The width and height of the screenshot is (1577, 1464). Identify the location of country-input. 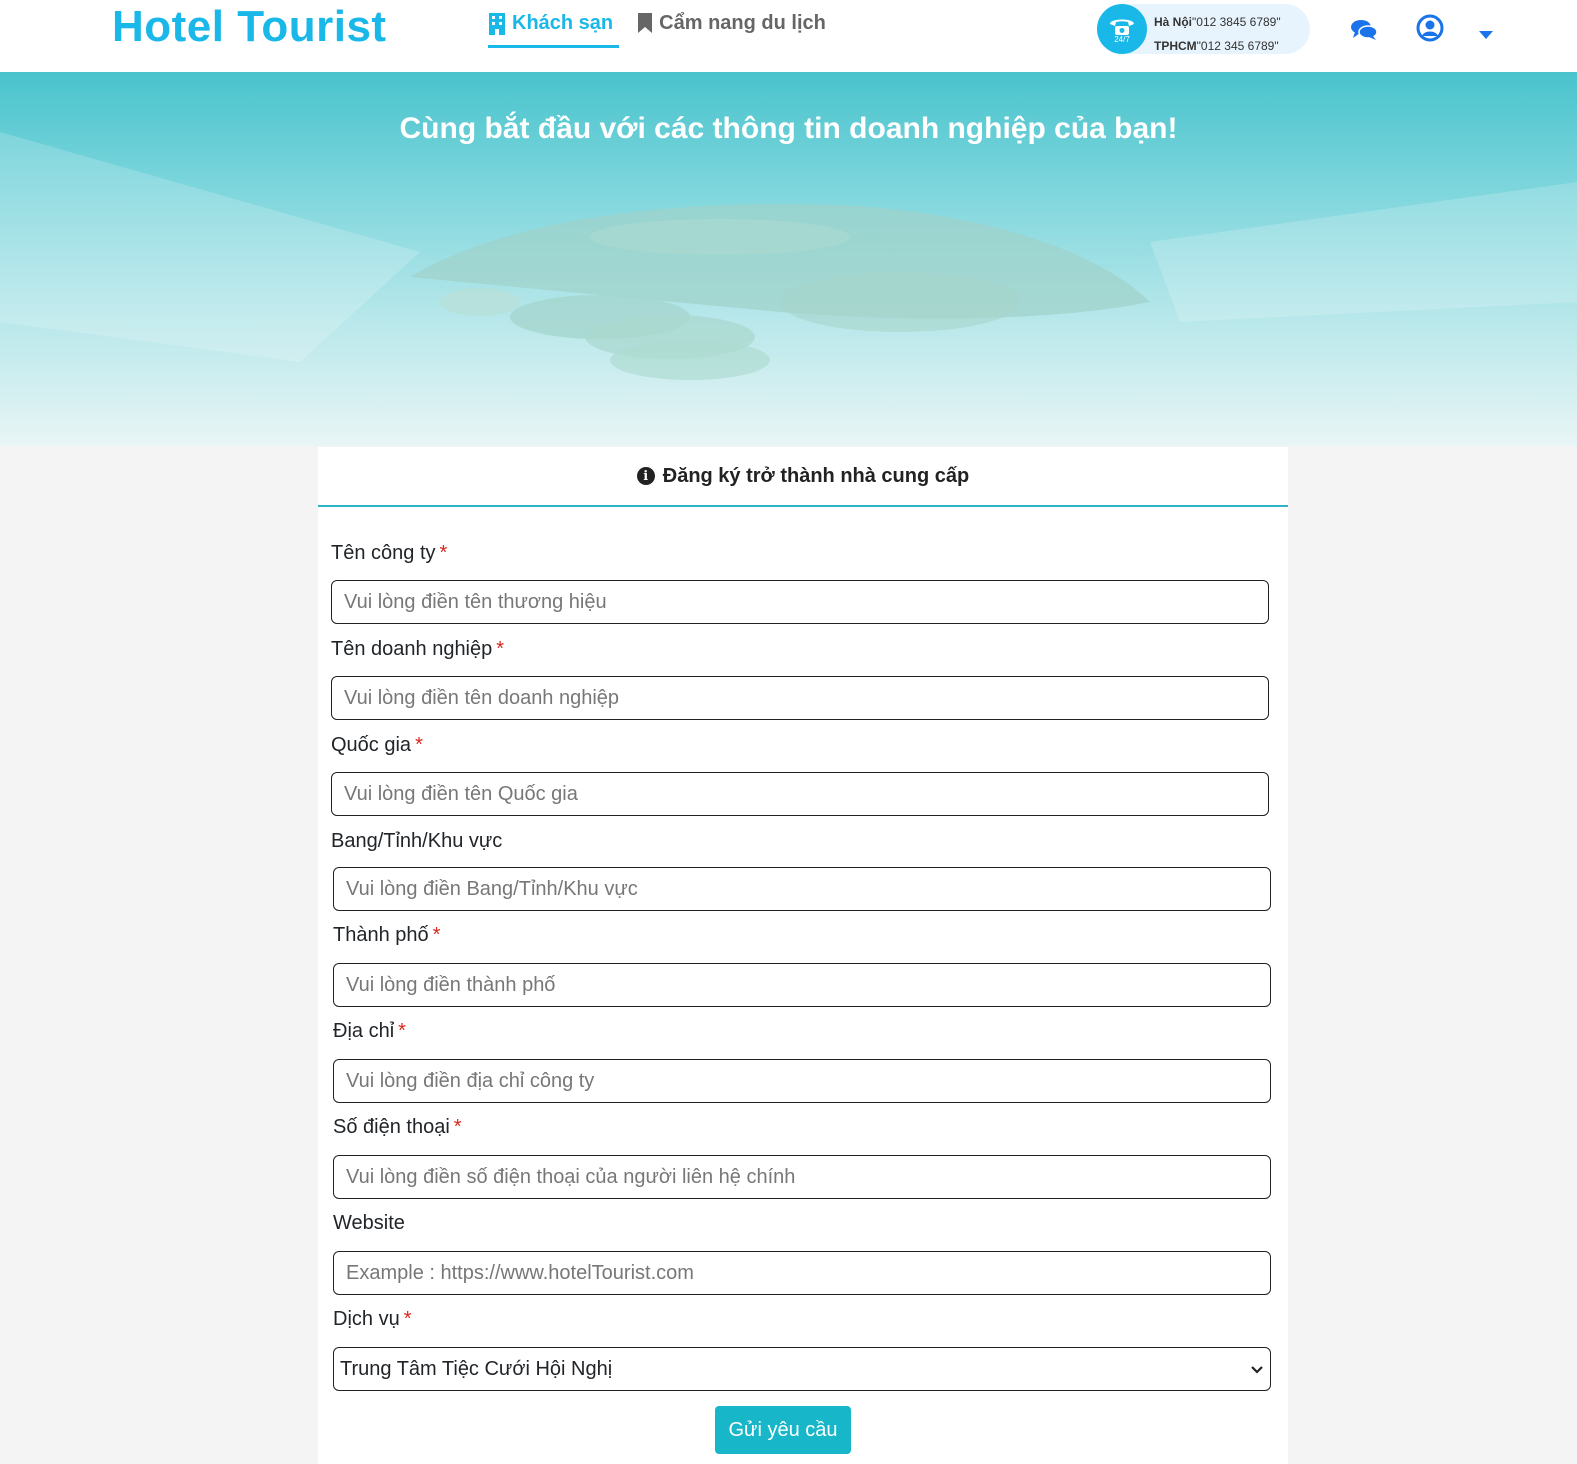
(800, 794).